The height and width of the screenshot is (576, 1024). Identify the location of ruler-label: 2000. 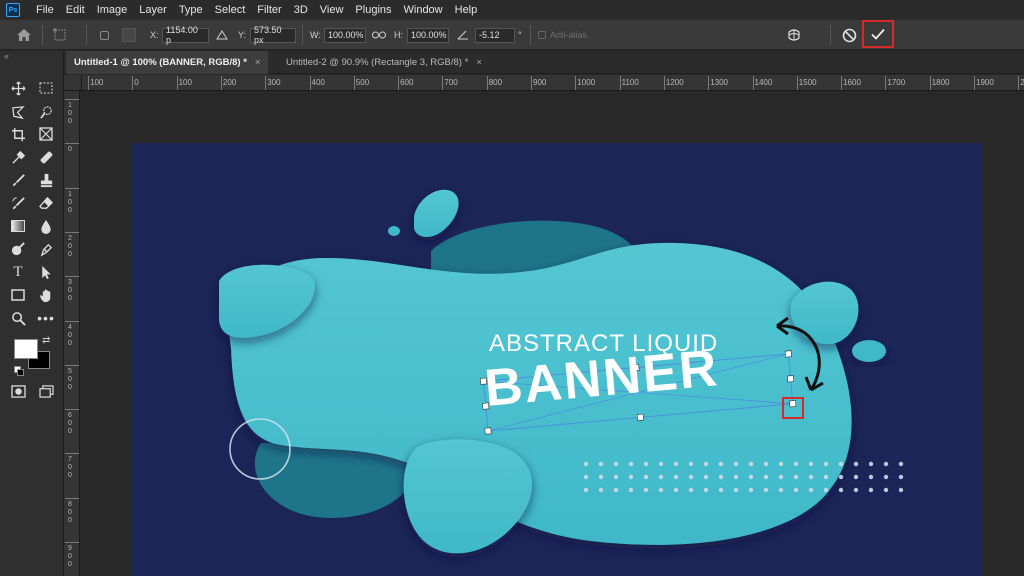
(1022, 82).